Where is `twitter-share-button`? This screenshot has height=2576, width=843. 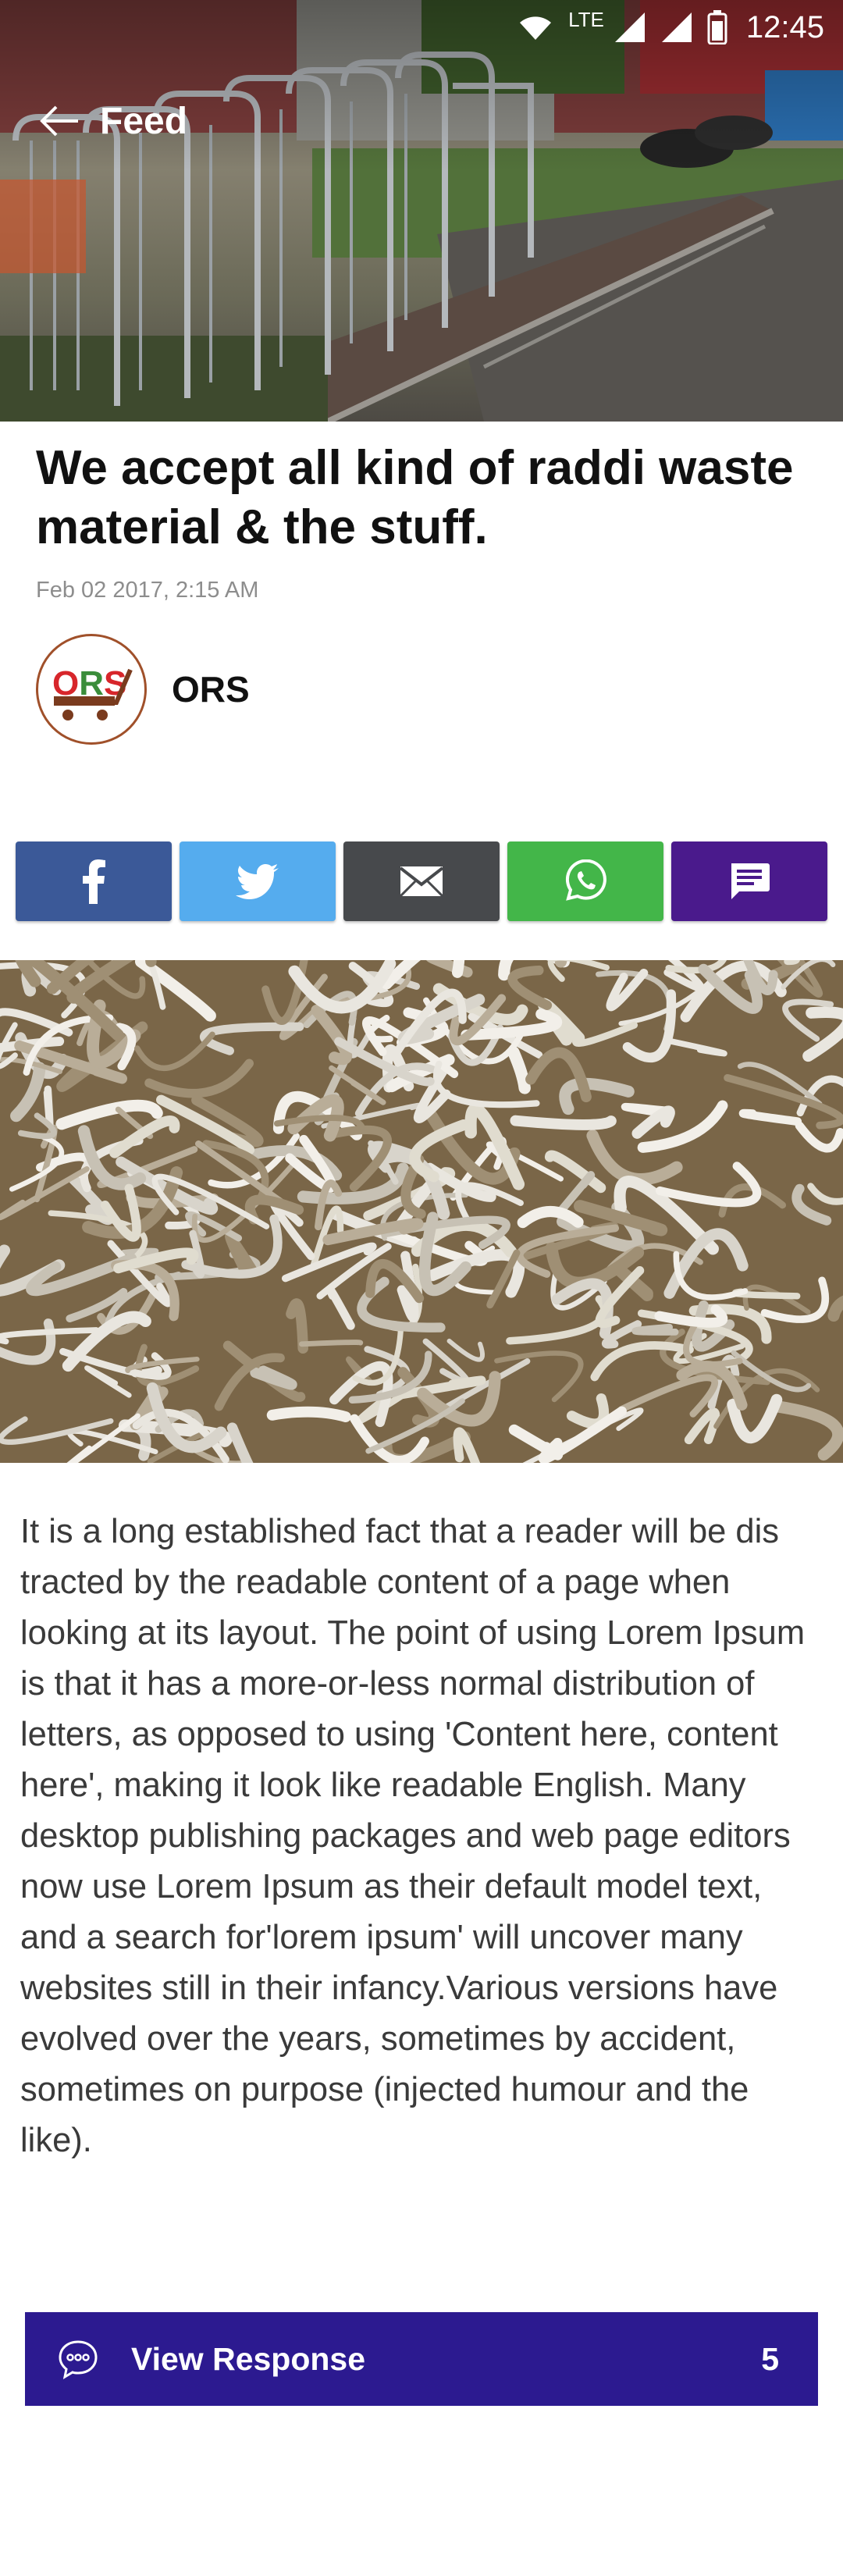 twitter-share-button is located at coordinates (258, 881).